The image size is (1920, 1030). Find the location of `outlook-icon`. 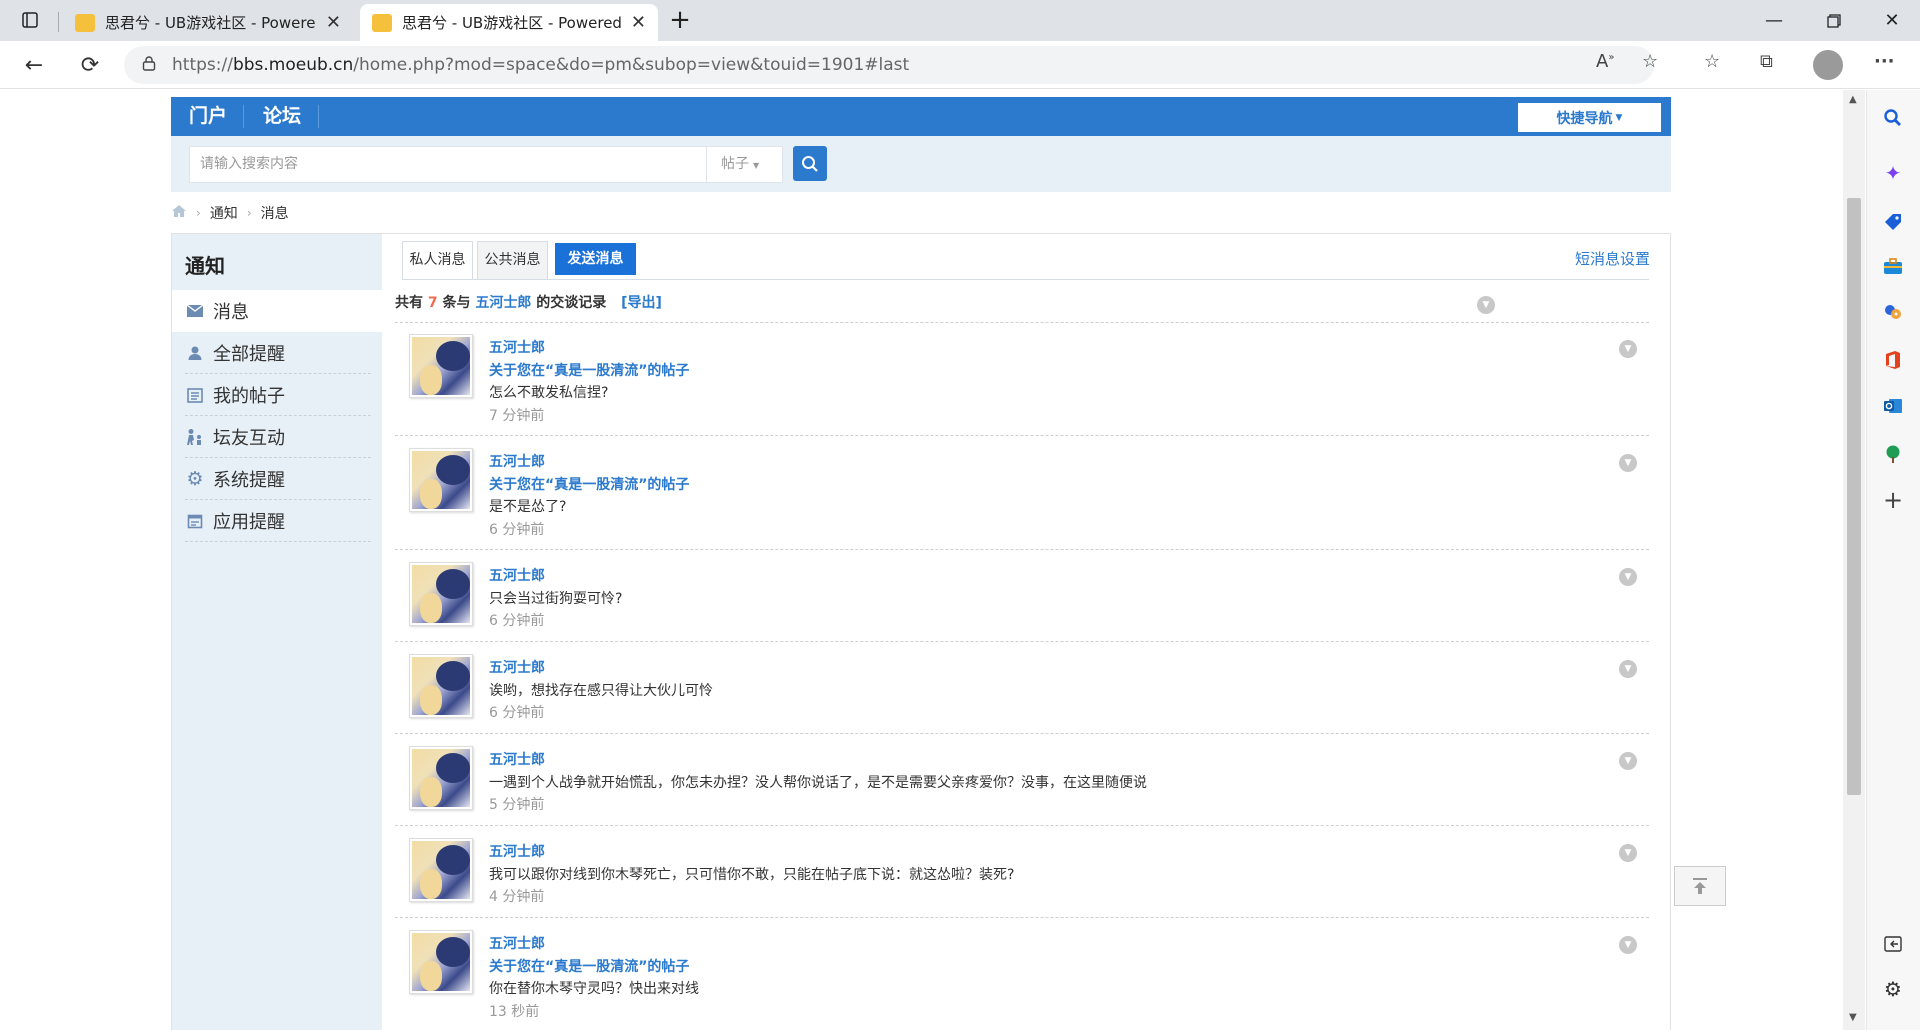

outlook-icon is located at coordinates (1893, 406).